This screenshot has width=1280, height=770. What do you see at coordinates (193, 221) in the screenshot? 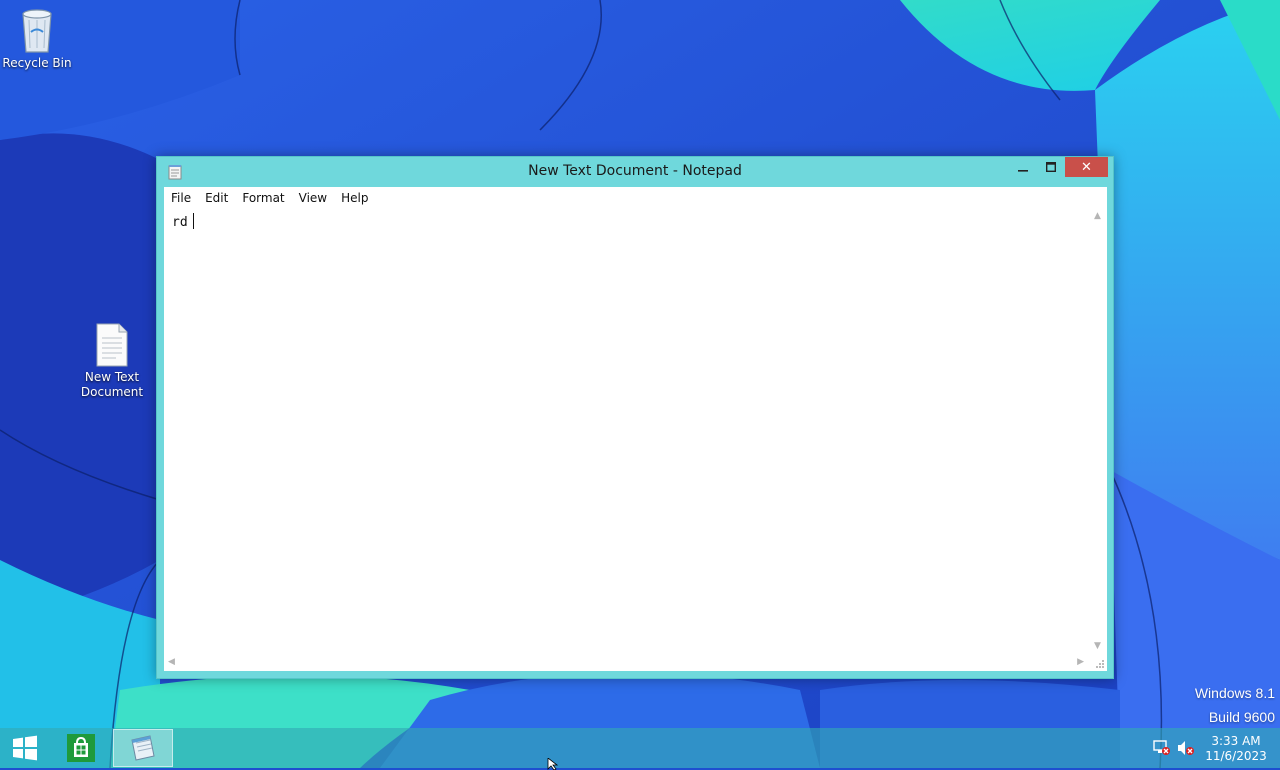
I see `text-caret` at bounding box center [193, 221].